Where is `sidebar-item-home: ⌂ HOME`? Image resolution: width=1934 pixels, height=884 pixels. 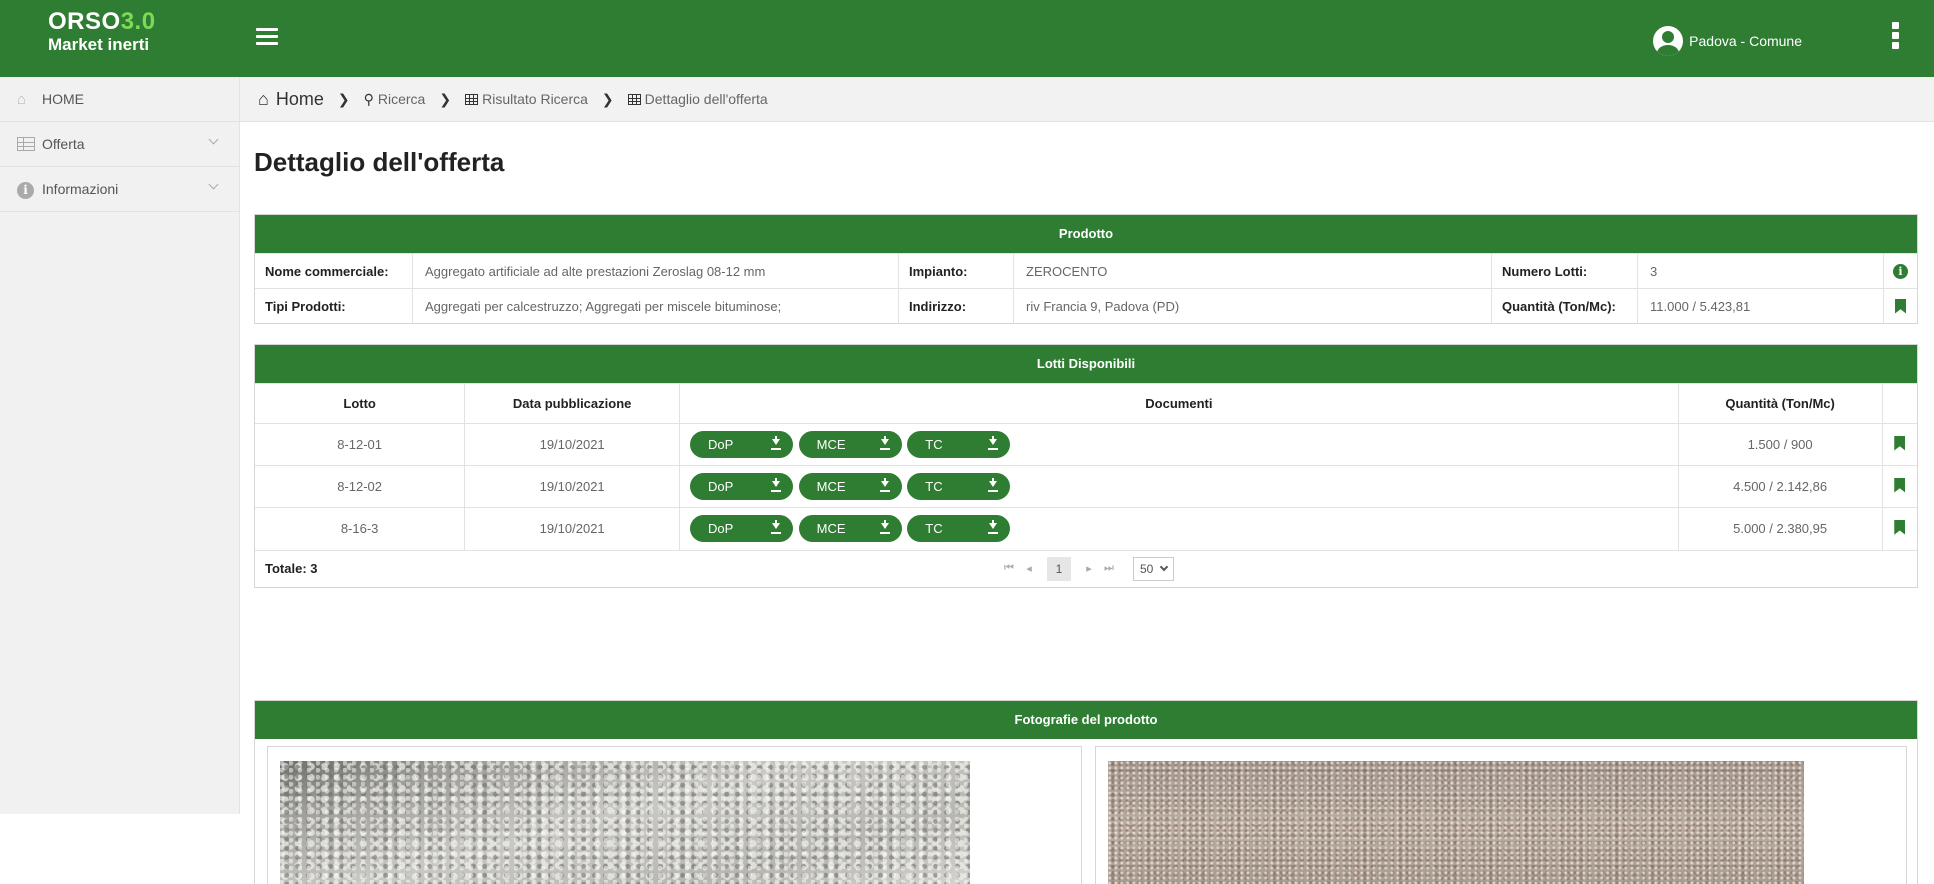
sidebar-item-home: ⌂ HOME is located at coordinates (119, 99).